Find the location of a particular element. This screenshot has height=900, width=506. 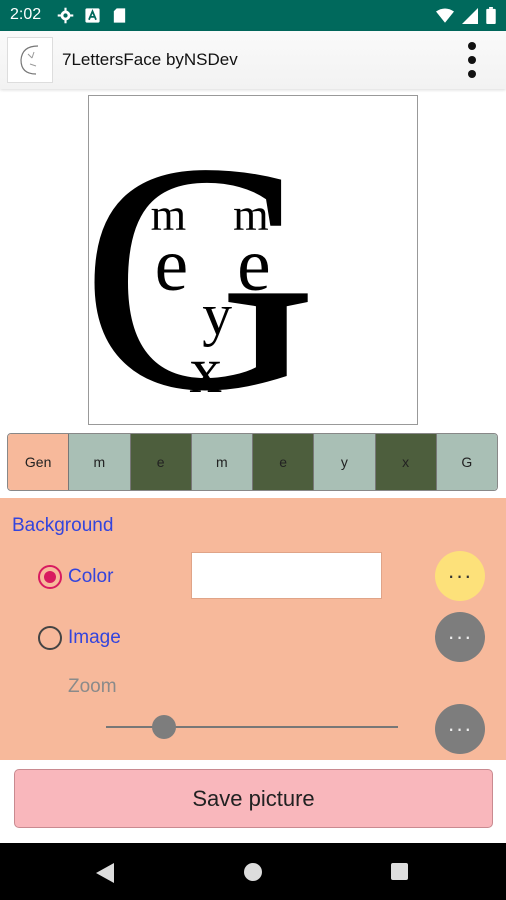

wifi-icon is located at coordinates (445, 15).